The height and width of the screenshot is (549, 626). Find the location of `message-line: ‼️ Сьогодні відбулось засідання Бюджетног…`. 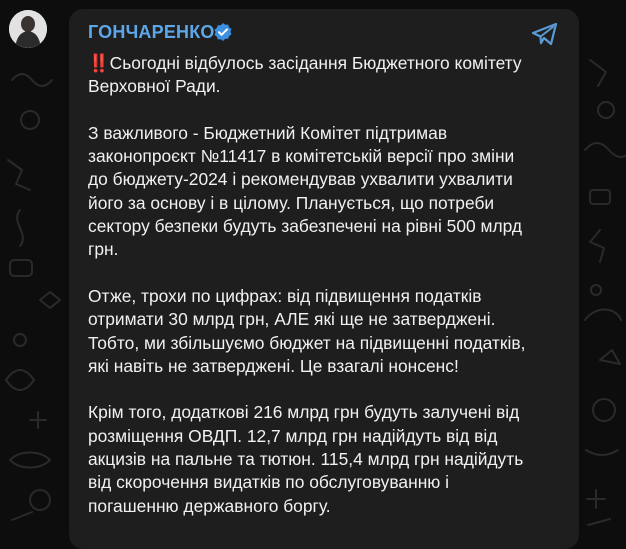

message-line: ‼️ Сьогодні відбулось засідання Бюджетног… is located at coordinates (305, 63).